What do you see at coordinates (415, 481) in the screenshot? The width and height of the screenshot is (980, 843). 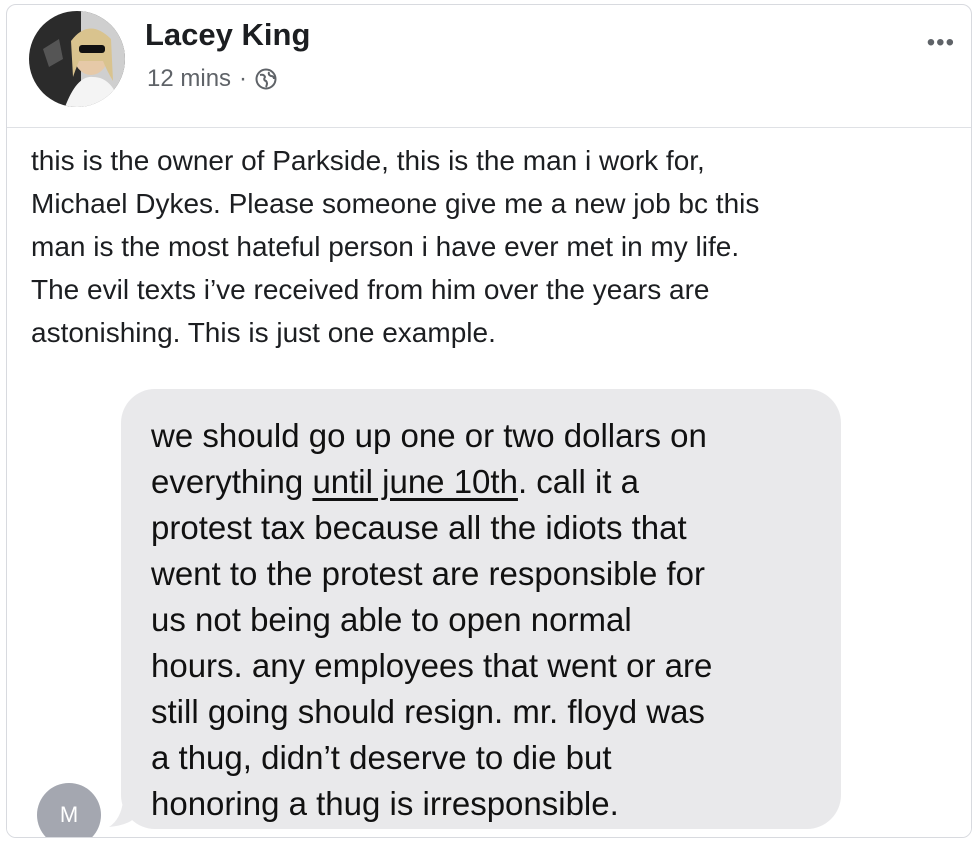 I see `date-link: until june 10th` at bounding box center [415, 481].